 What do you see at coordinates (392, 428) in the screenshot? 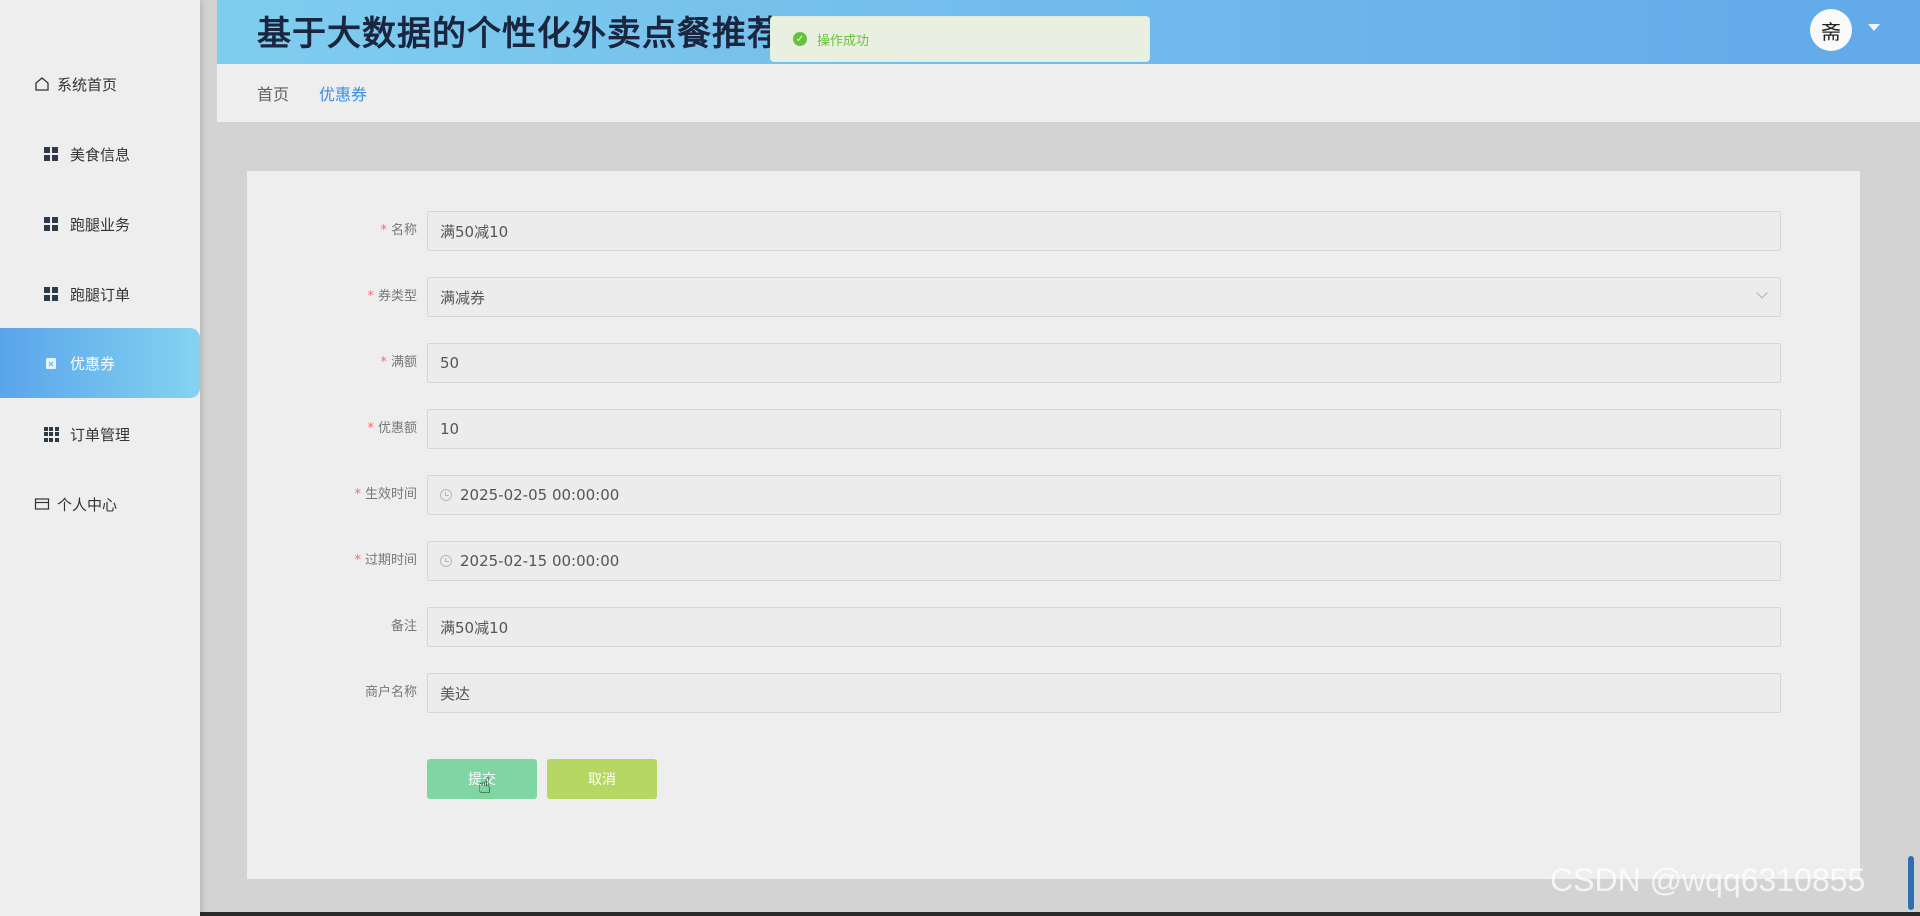
I see `field-label: * 优惠额` at bounding box center [392, 428].